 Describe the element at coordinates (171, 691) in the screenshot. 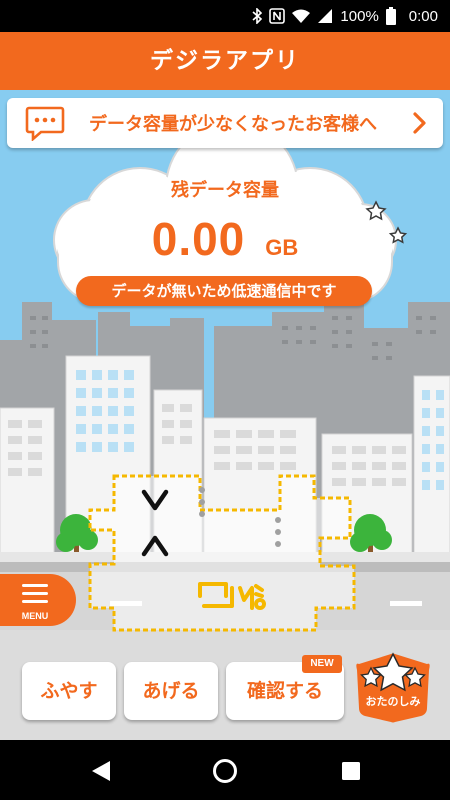

I see `ageru-button: あげる` at that location.